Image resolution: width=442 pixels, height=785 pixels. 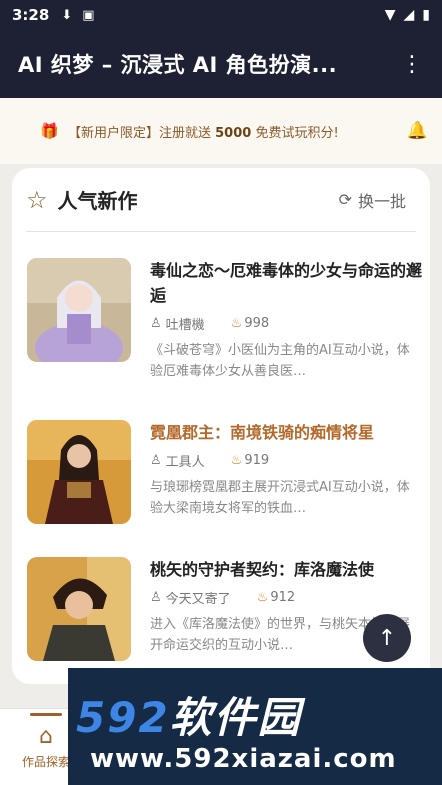 I want to click on refresh-button: ⟳ 换一批, so click(x=372, y=200).